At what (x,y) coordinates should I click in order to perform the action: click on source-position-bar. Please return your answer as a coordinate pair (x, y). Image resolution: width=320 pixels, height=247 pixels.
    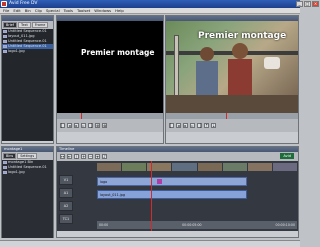
    Looking at the image, I should click on (110, 116).